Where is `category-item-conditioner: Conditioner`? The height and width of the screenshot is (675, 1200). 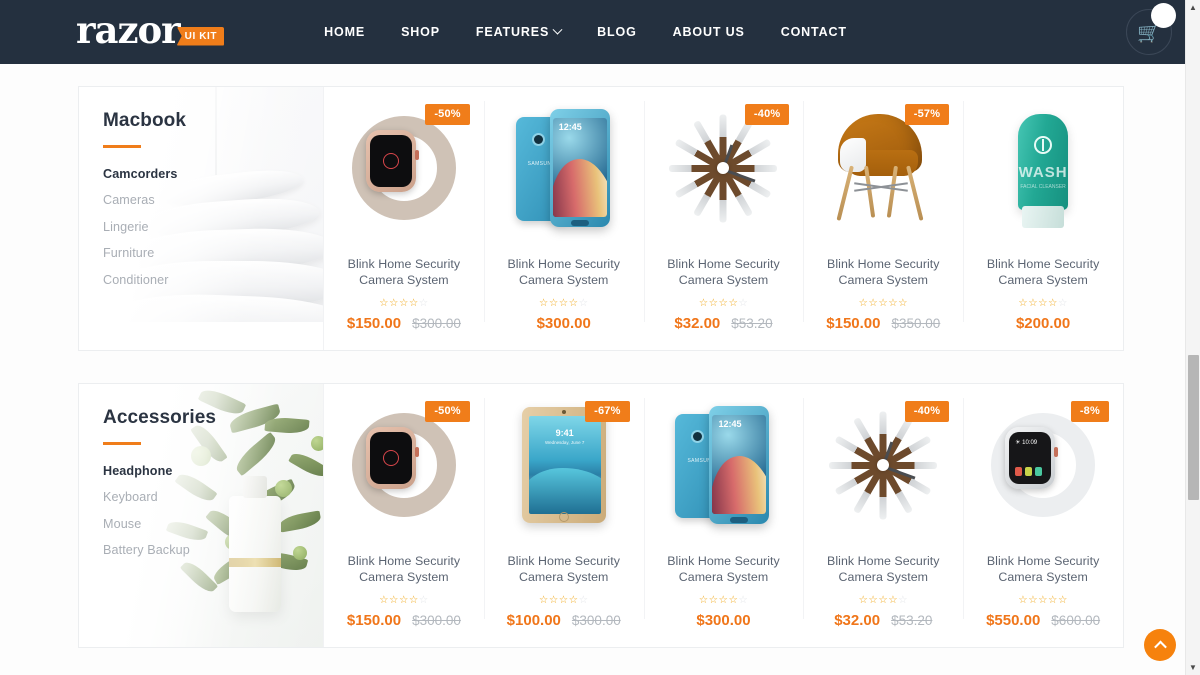 category-item-conditioner: Conditioner is located at coordinates (213, 280).